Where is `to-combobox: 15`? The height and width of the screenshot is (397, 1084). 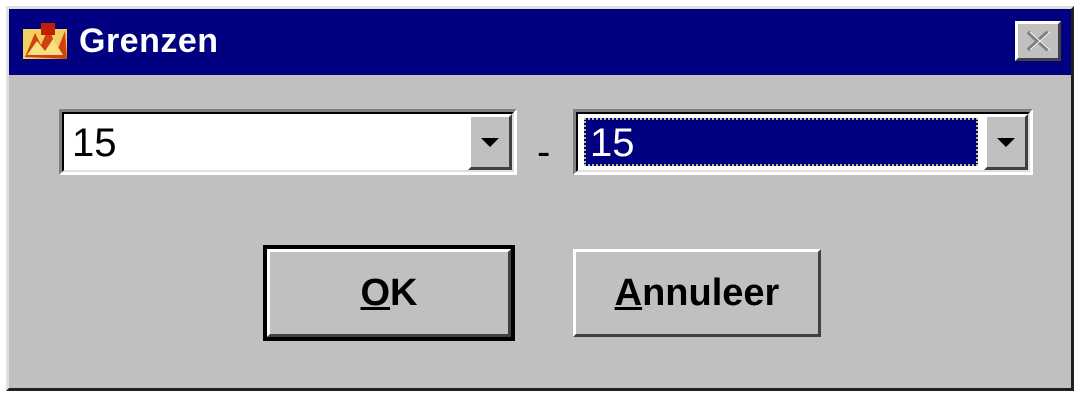 to-combobox: 15 is located at coordinates (803, 142).